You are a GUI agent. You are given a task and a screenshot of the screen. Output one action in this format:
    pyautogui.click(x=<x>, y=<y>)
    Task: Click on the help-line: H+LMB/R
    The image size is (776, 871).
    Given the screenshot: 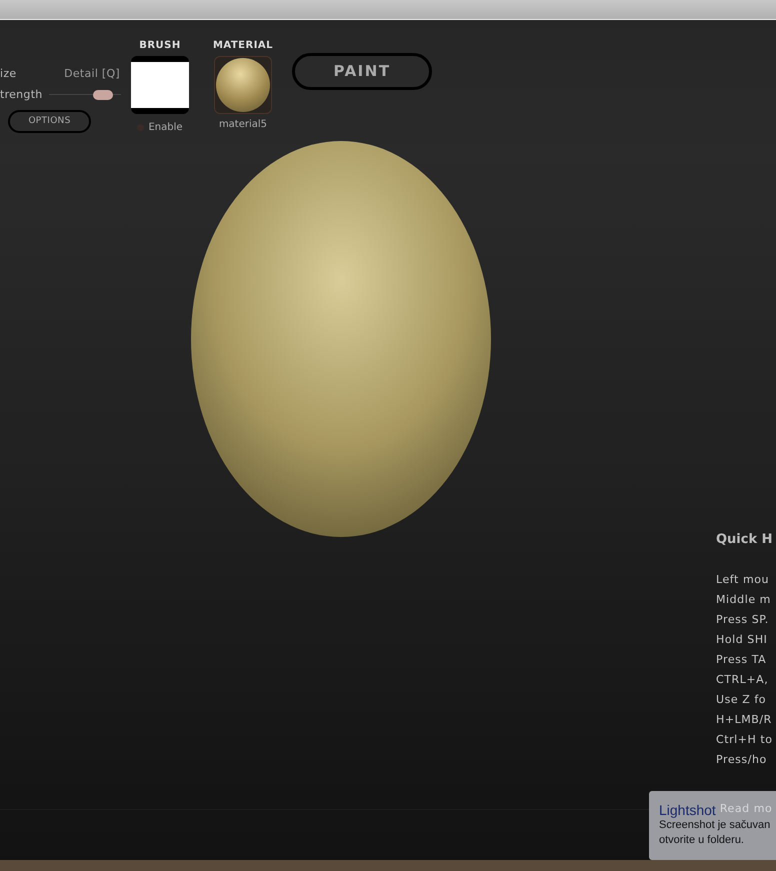 What is the action you would take?
    pyautogui.click(x=744, y=720)
    